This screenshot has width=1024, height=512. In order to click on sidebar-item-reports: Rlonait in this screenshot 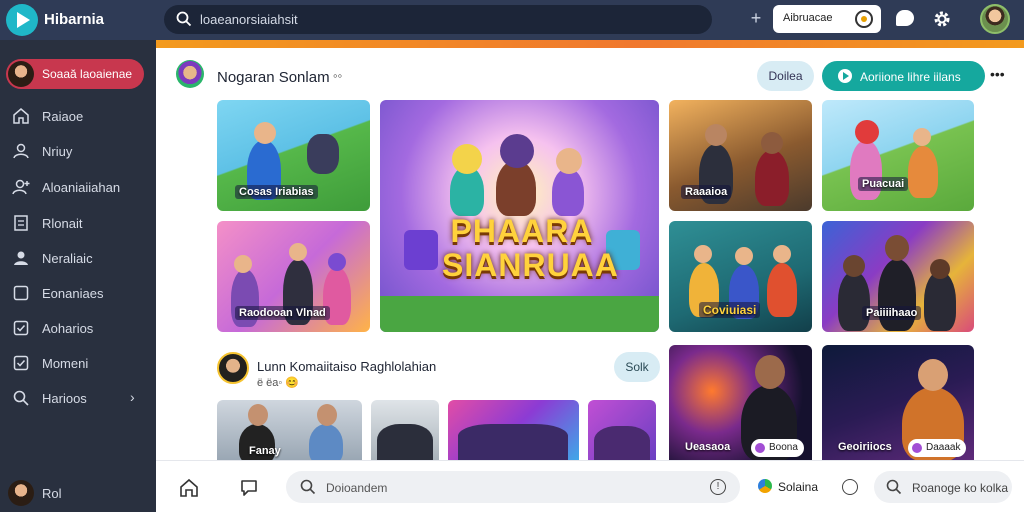, I will do `click(78, 223)`.